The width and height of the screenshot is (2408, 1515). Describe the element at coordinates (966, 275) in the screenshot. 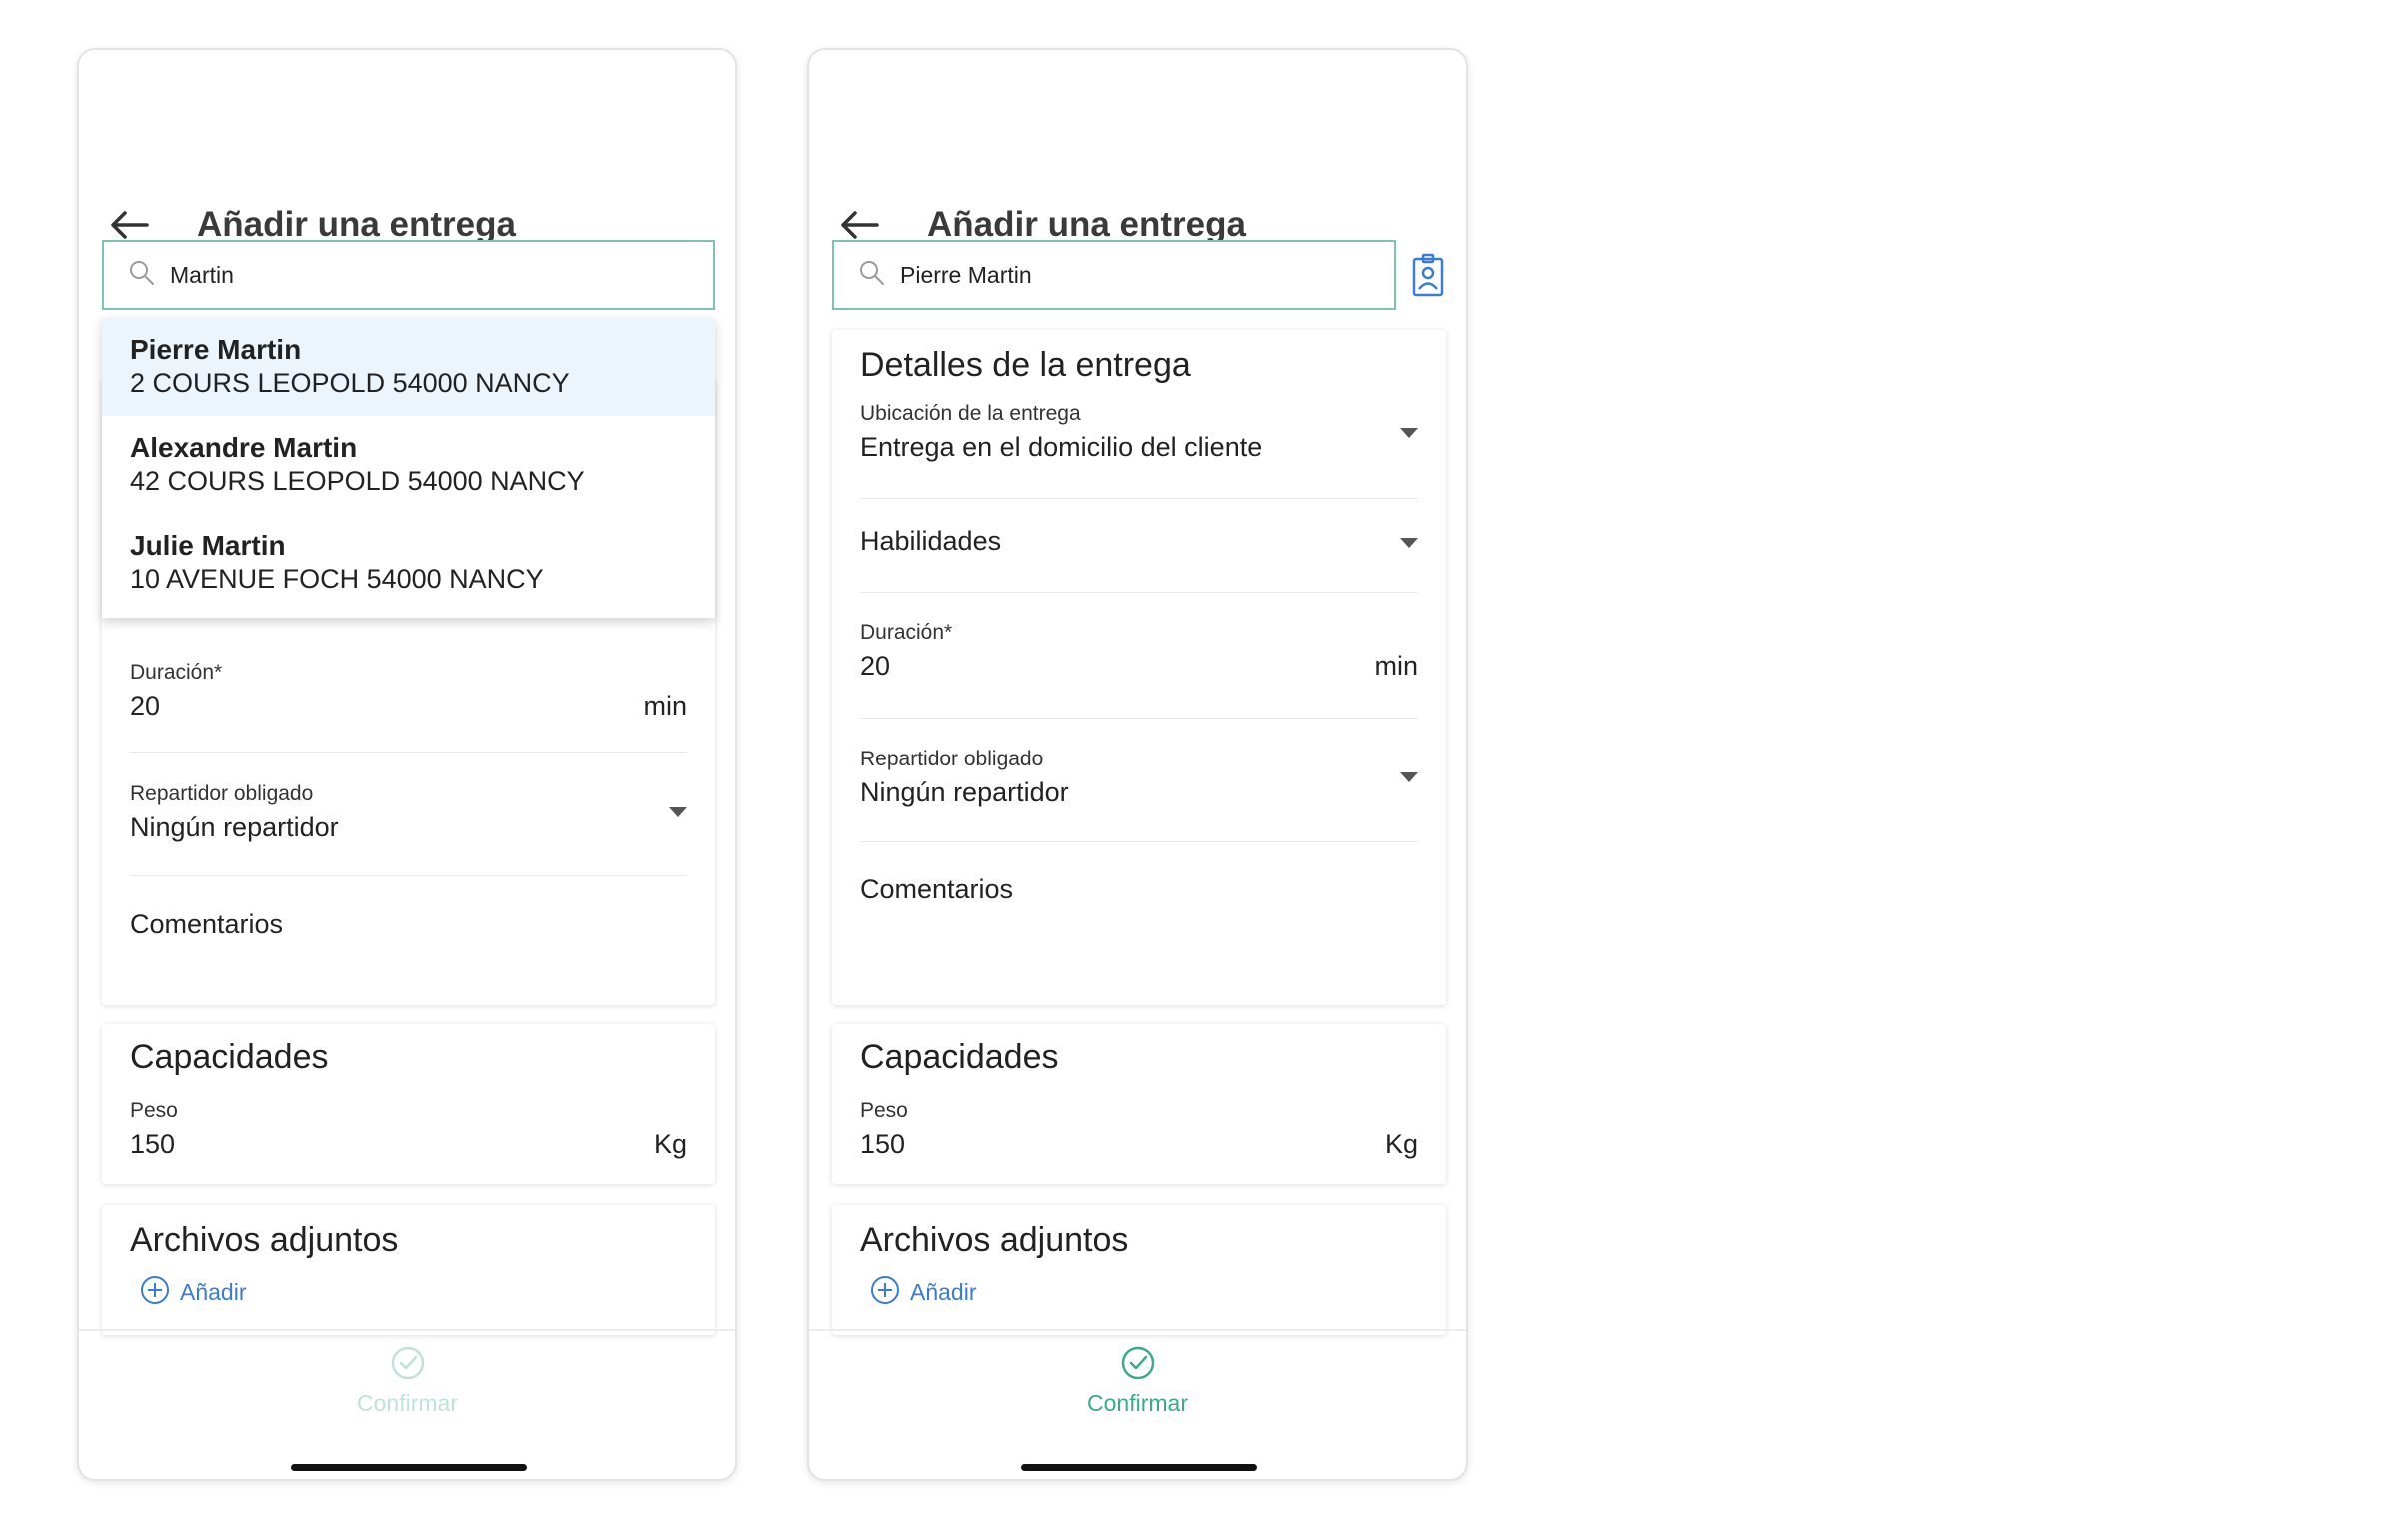

I see `search-value: Pierre Martin` at that location.